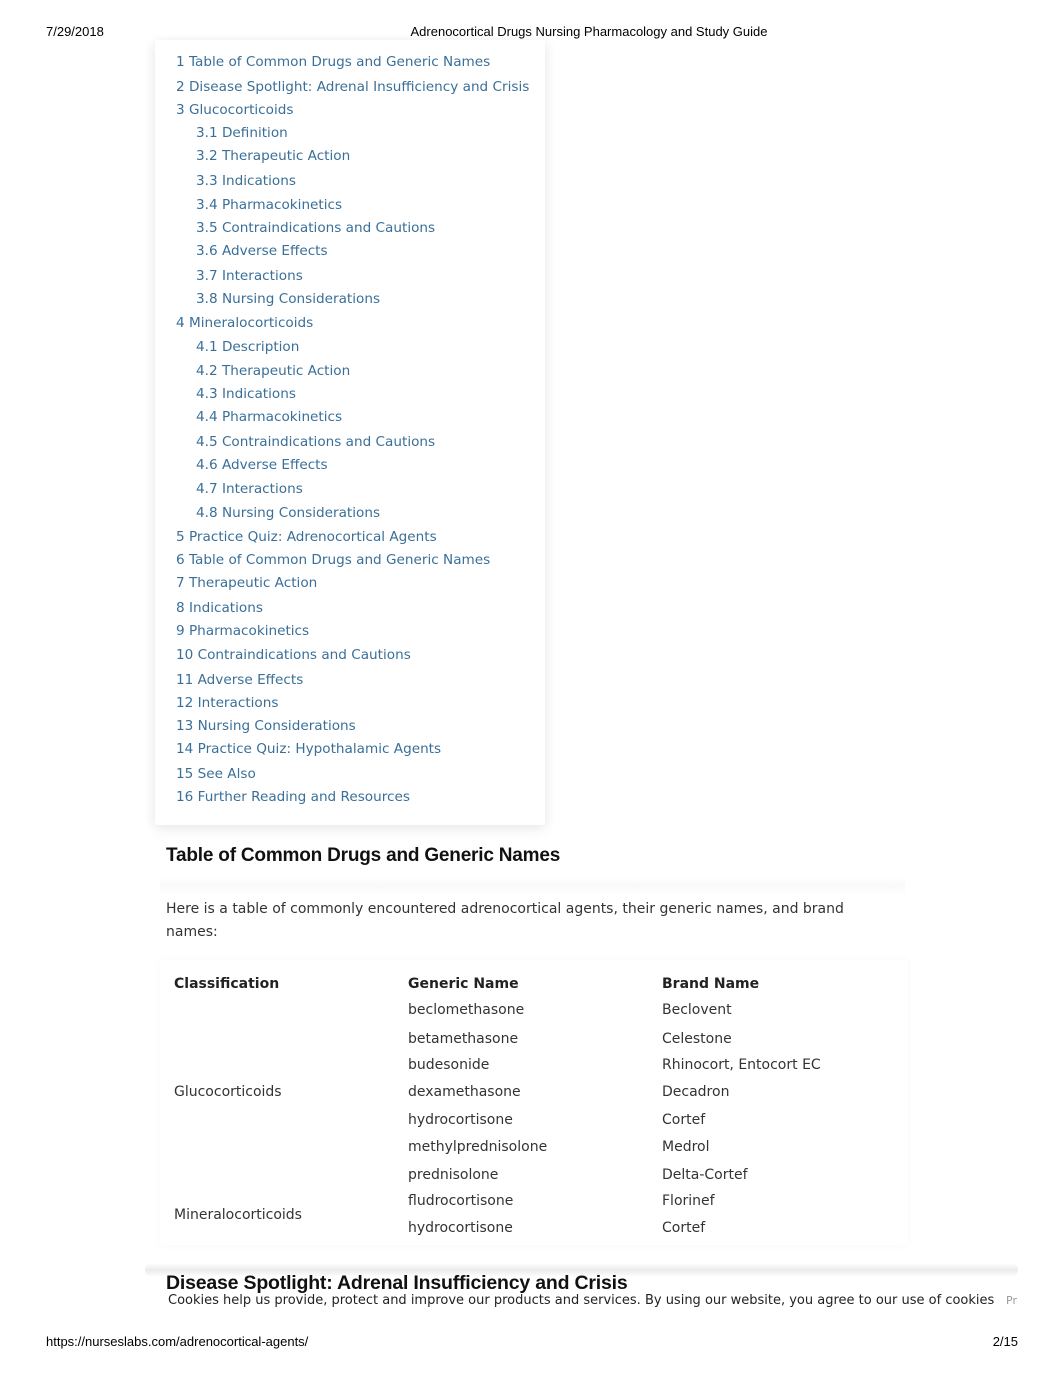  What do you see at coordinates (705, 1175) in the screenshot?
I see `brand-name-cell: Delta-Cortef` at bounding box center [705, 1175].